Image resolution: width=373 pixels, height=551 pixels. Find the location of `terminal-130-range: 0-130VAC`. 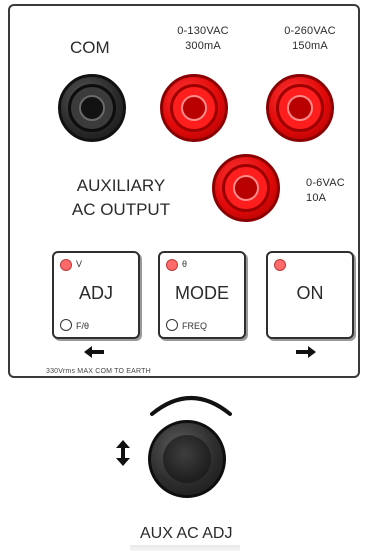

terminal-130-range: 0-130VAC is located at coordinates (203, 31).